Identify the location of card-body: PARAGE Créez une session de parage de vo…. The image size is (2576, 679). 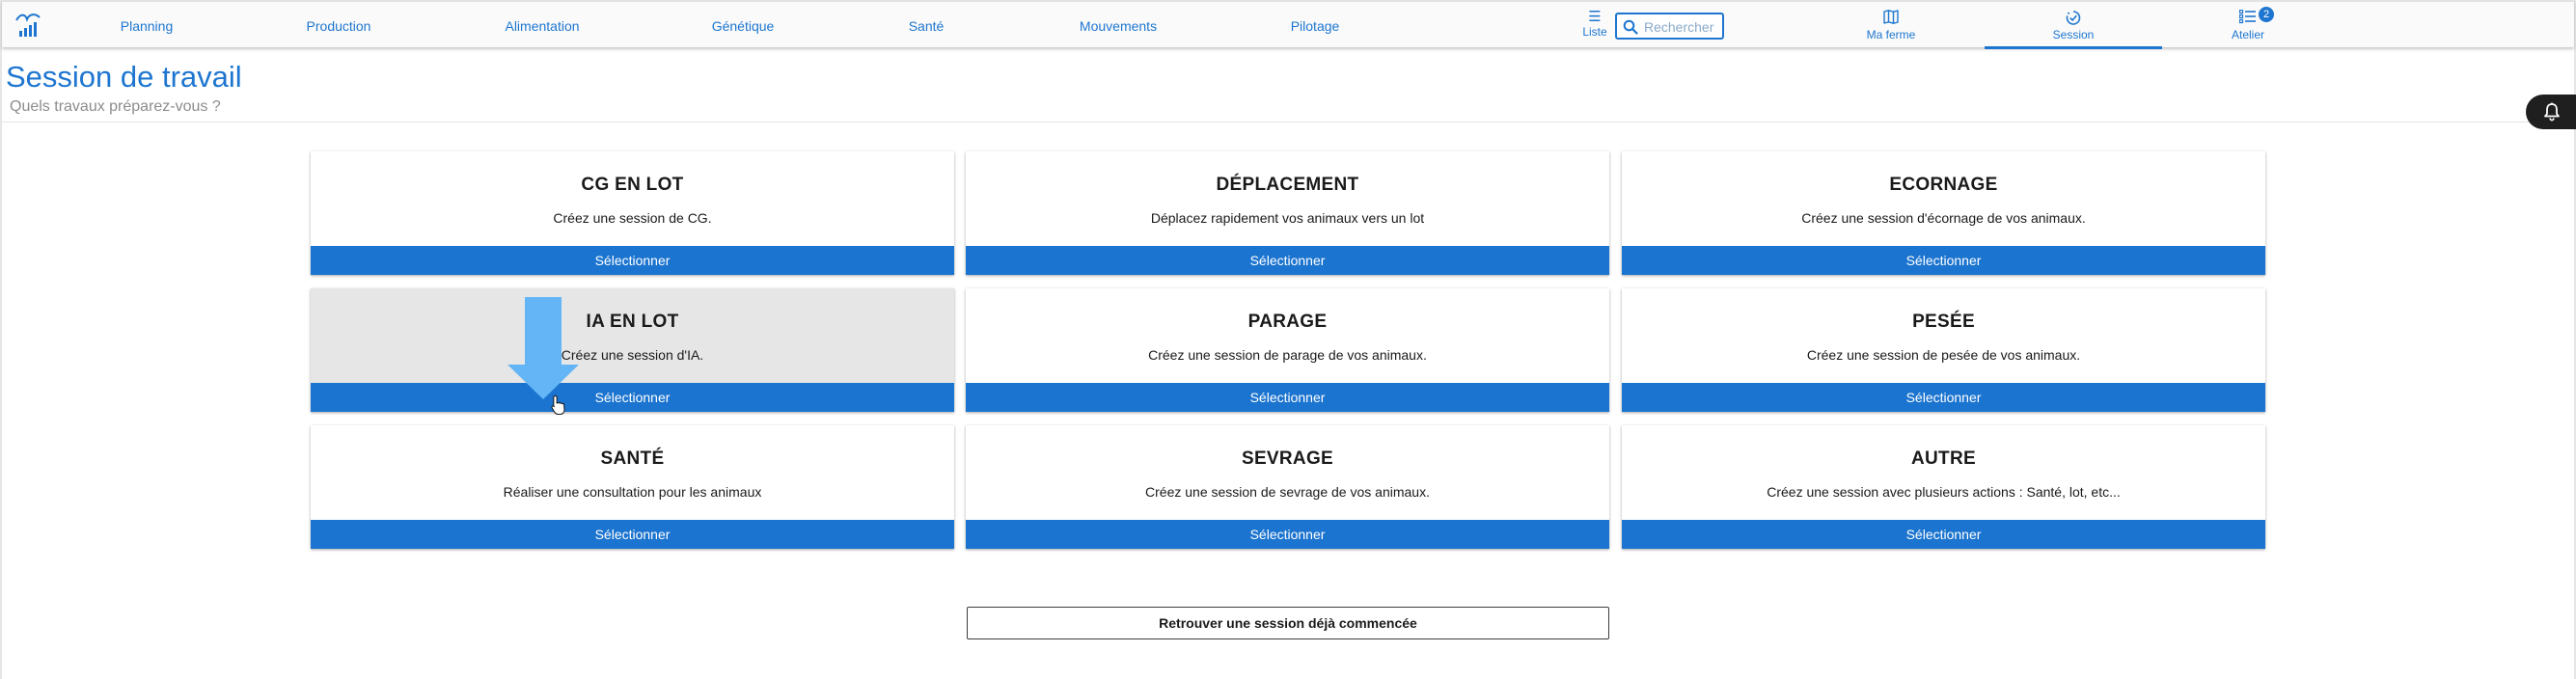
(1287, 335).